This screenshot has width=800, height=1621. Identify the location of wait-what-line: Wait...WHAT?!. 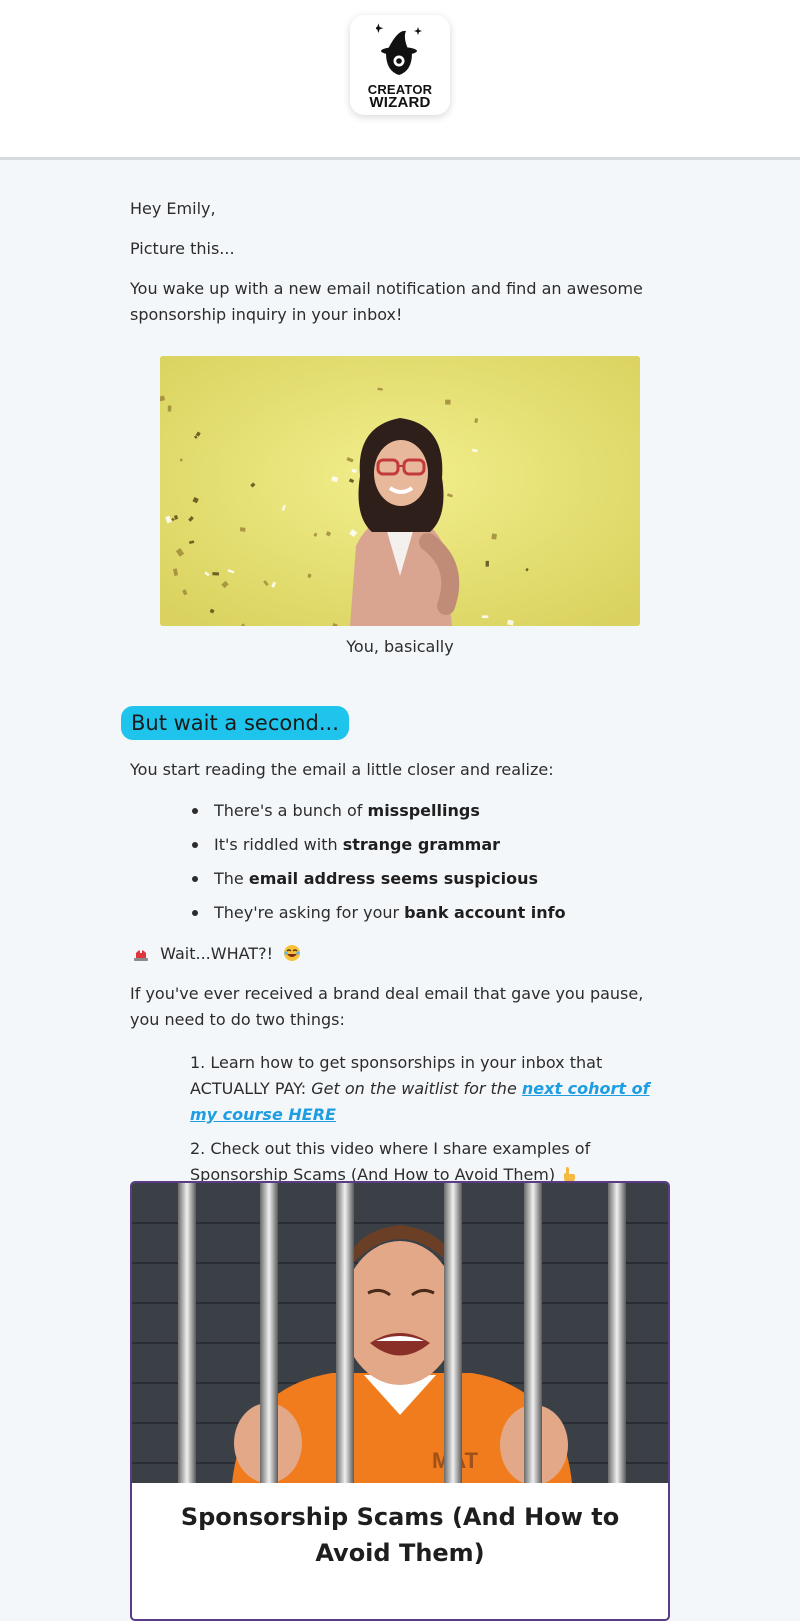
(216, 954).